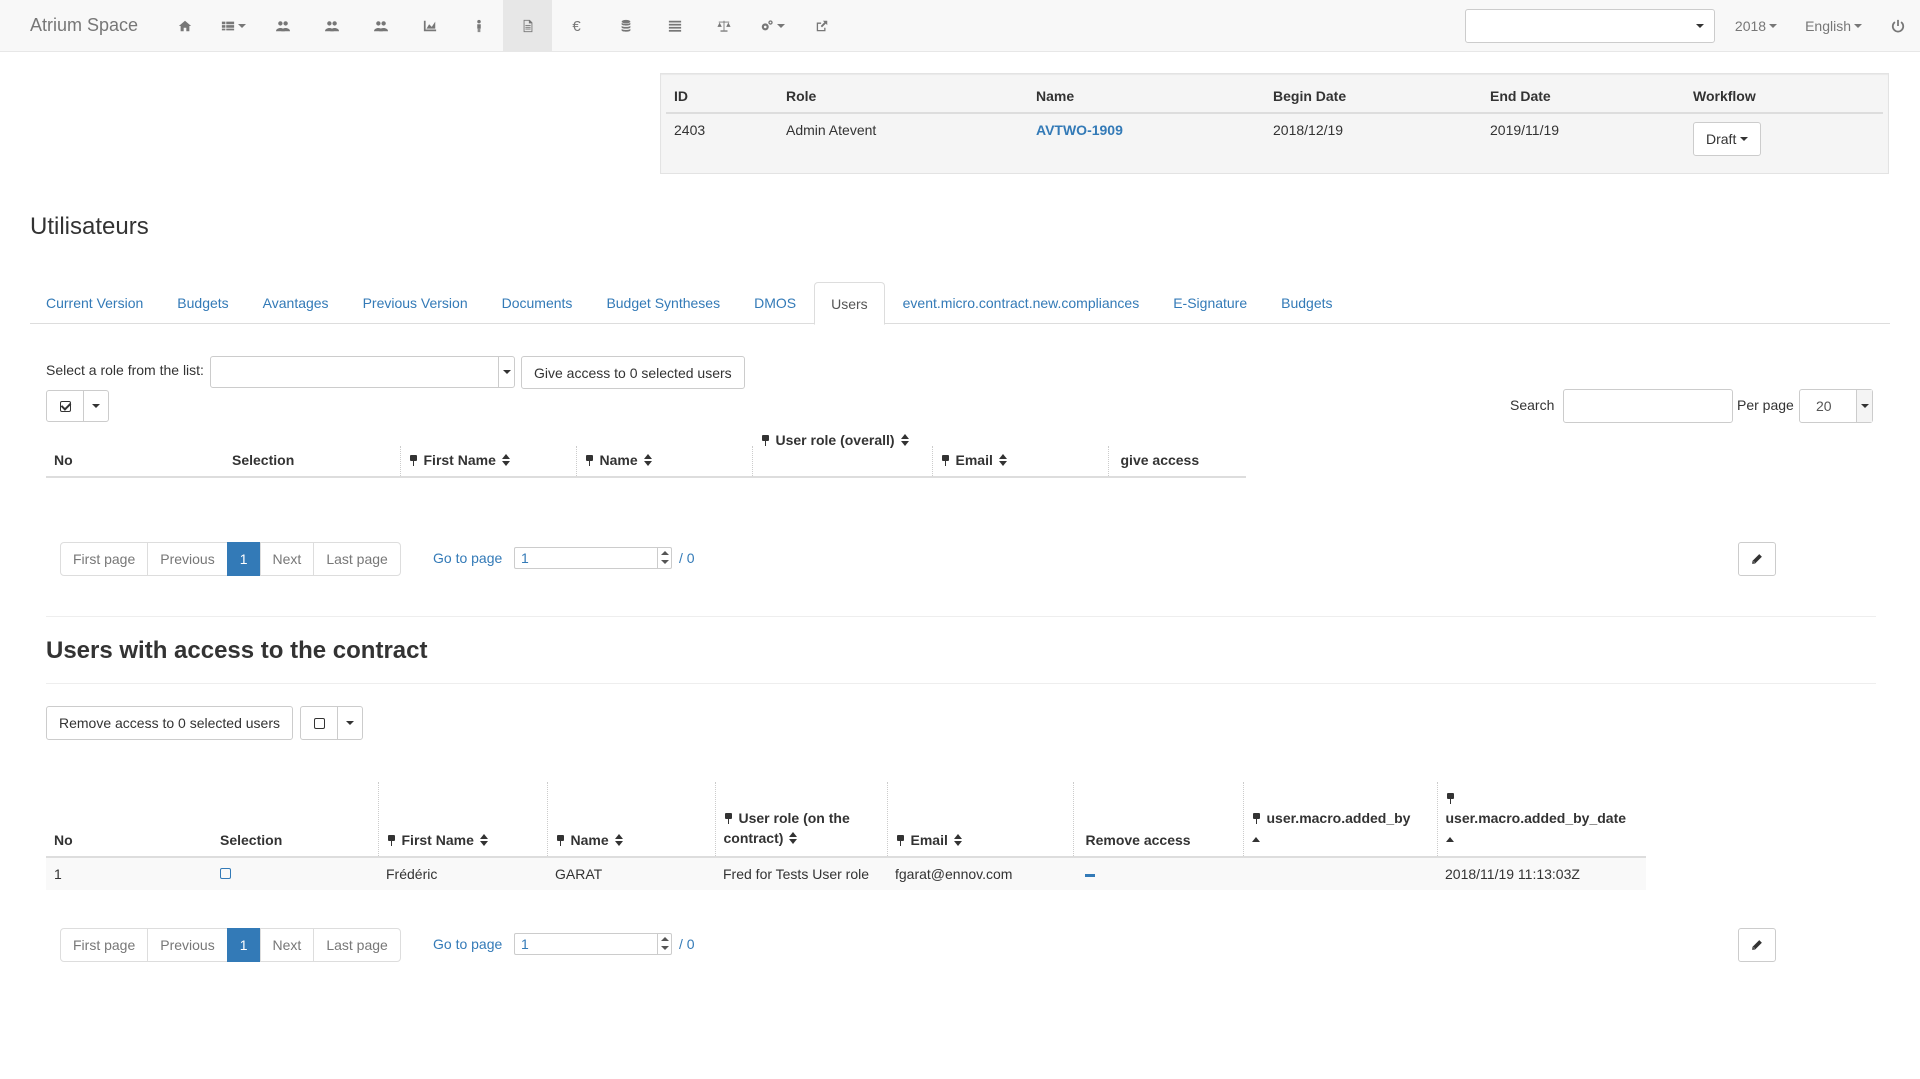 The height and width of the screenshot is (1079, 1920). I want to click on search-input, so click(1648, 406).